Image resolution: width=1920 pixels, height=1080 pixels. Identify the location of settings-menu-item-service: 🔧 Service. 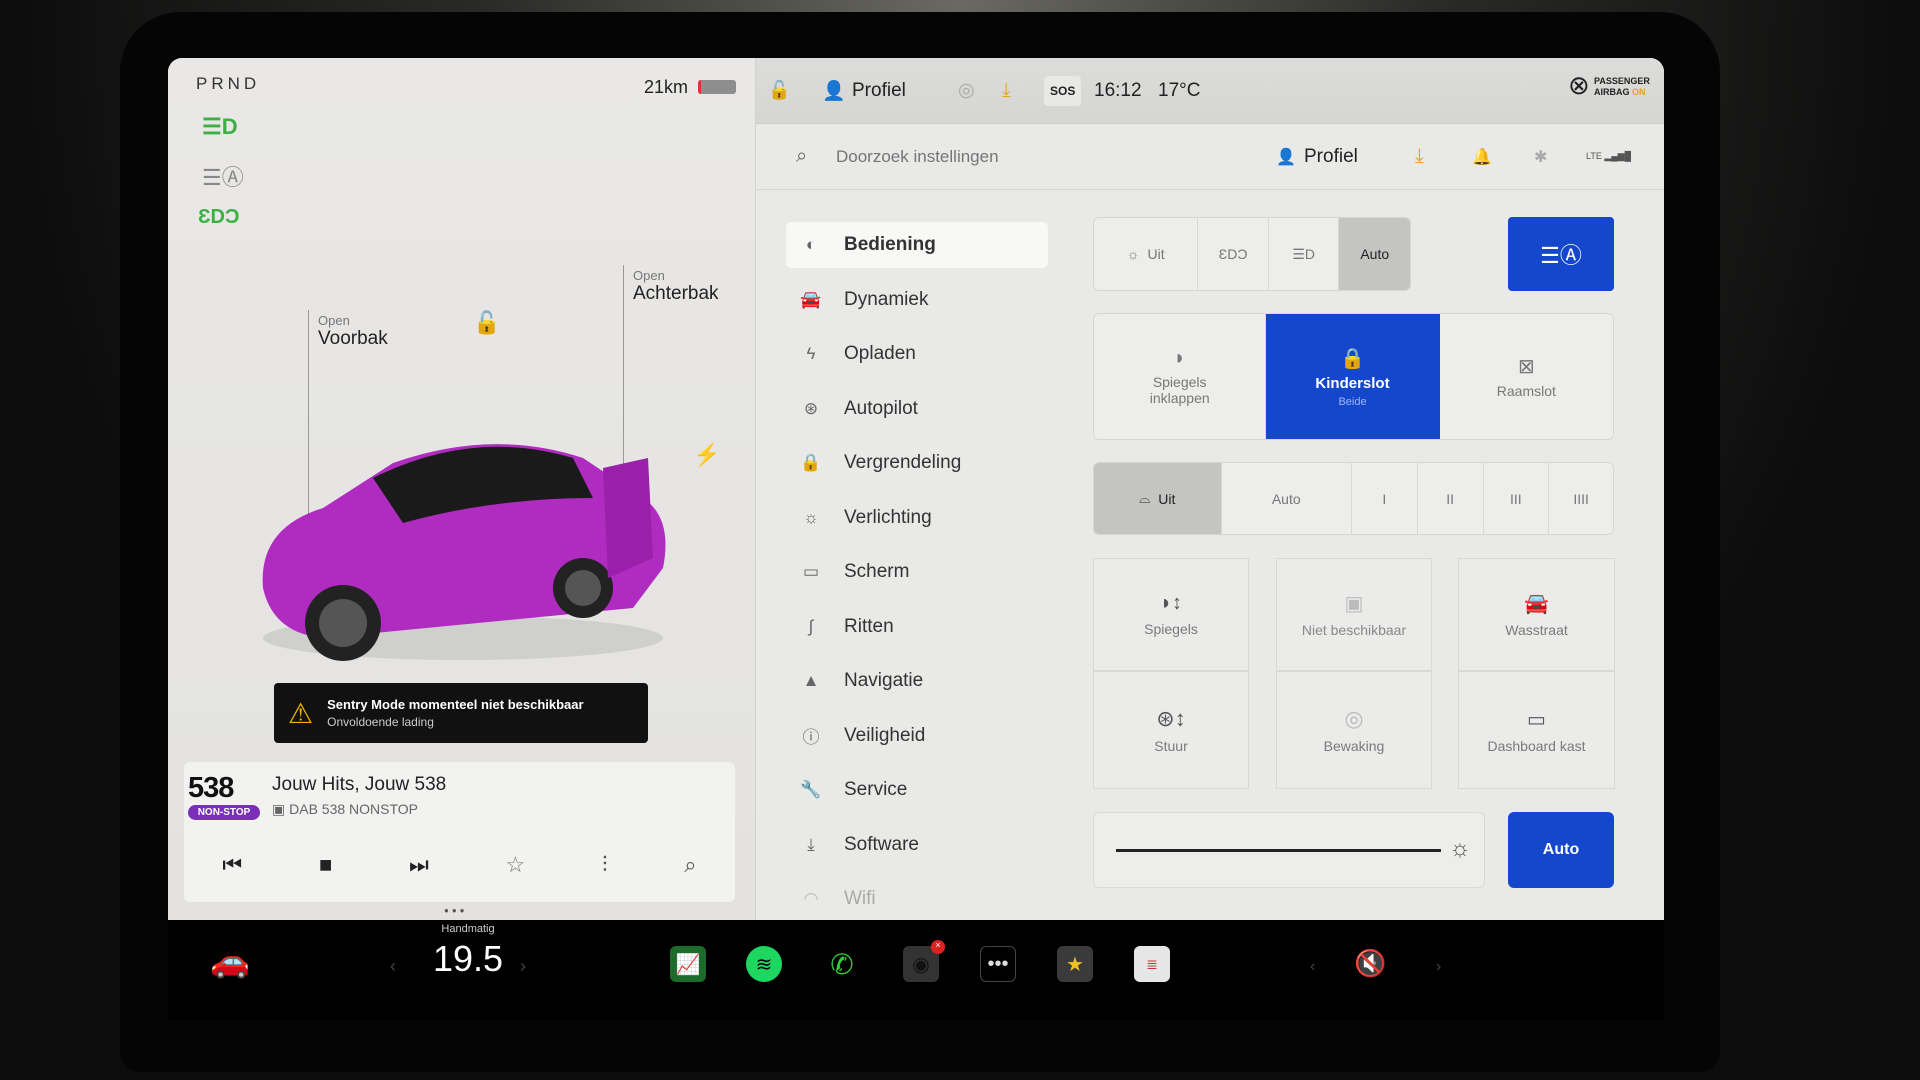
(917, 790).